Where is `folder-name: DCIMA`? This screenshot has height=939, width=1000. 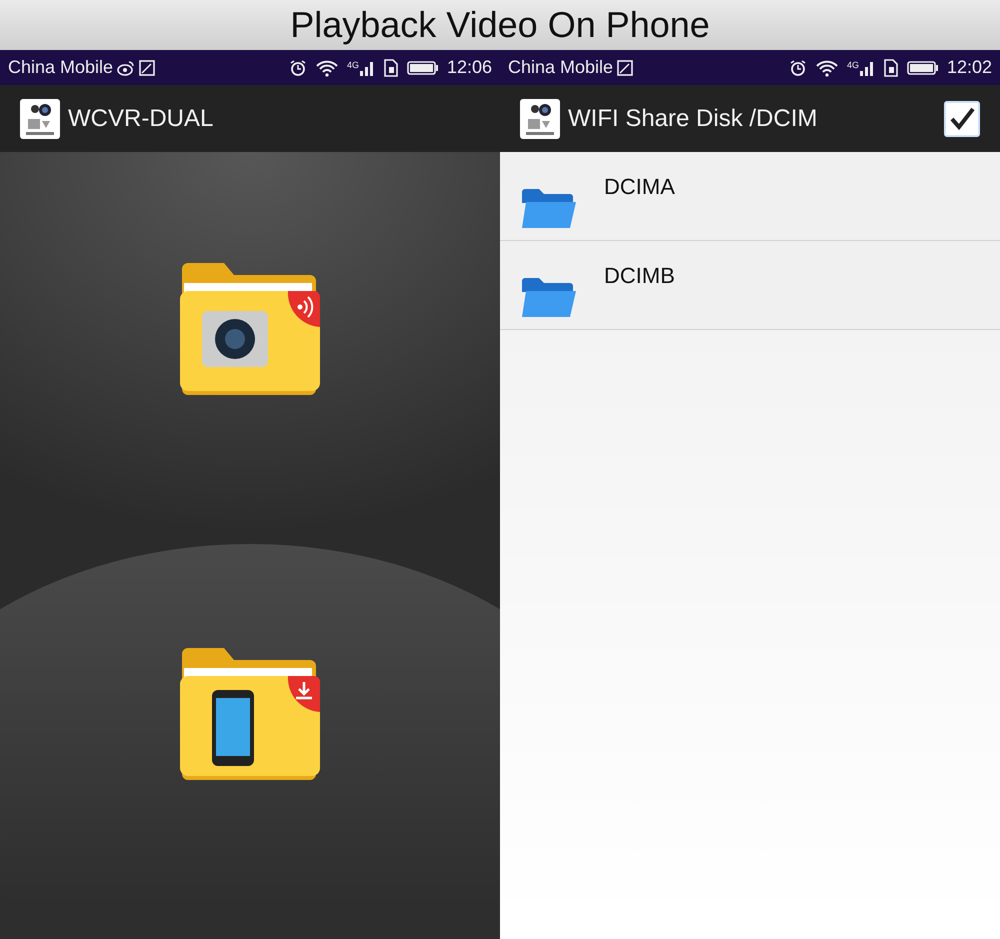
folder-name: DCIMA is located at coordinates (639, 187).